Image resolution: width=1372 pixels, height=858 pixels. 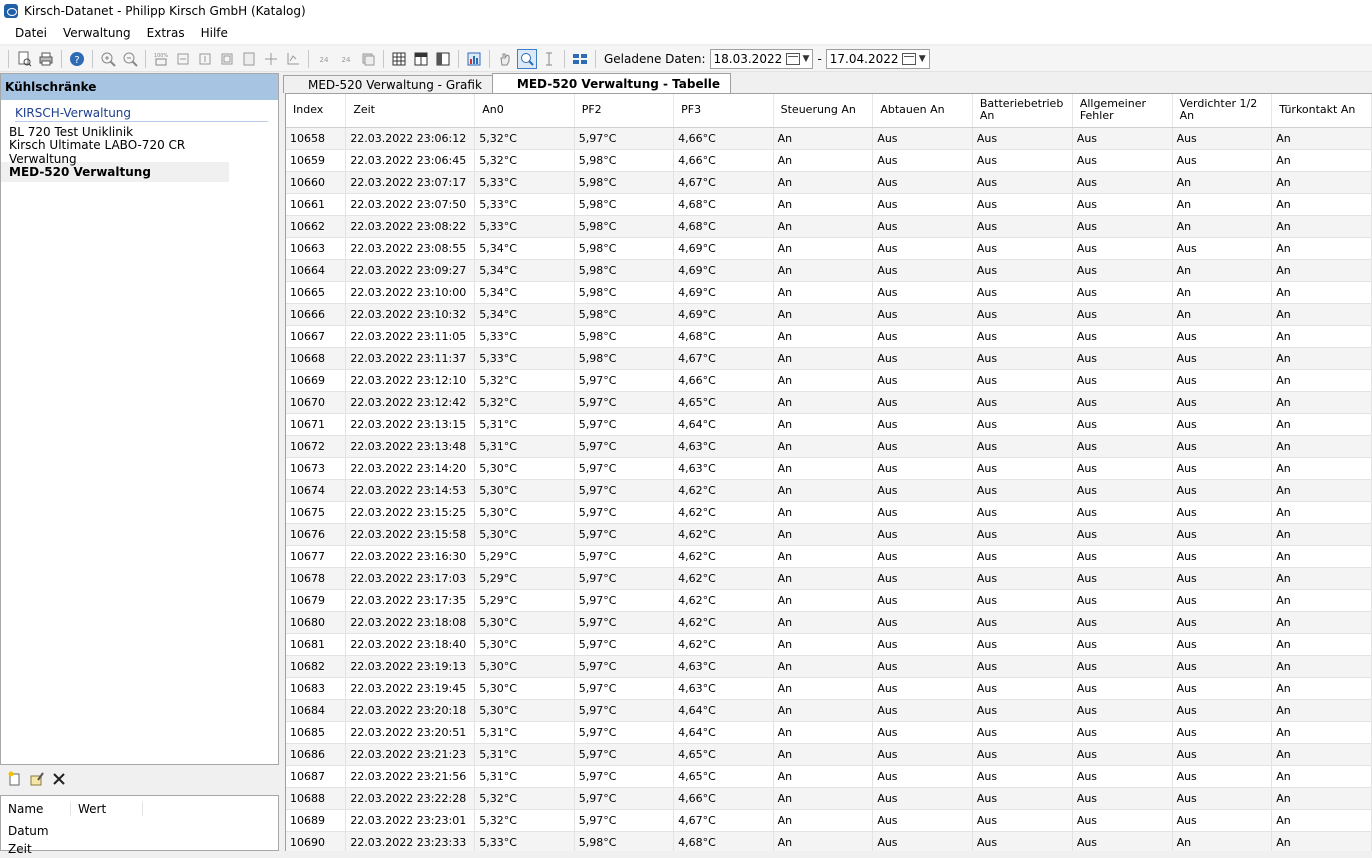 What do you see at coordinates (316, 138) in the screenshot?
I see `table-cell: 10658` at bounding box center [316, 138].